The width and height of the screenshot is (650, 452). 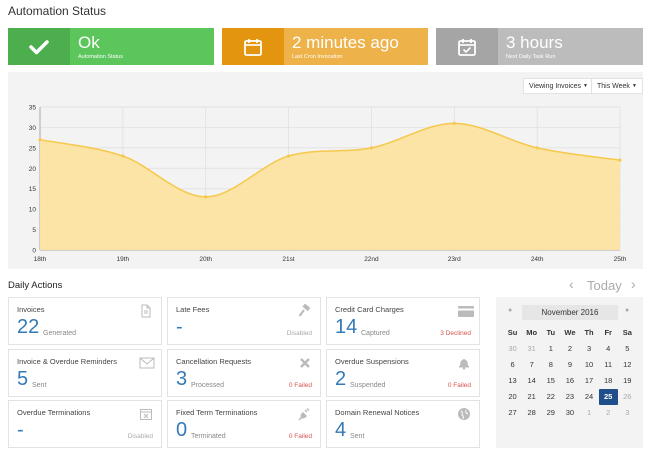 I want to click on daily-action-card: Late Fees - Disabled, so click(x=244, y=321).